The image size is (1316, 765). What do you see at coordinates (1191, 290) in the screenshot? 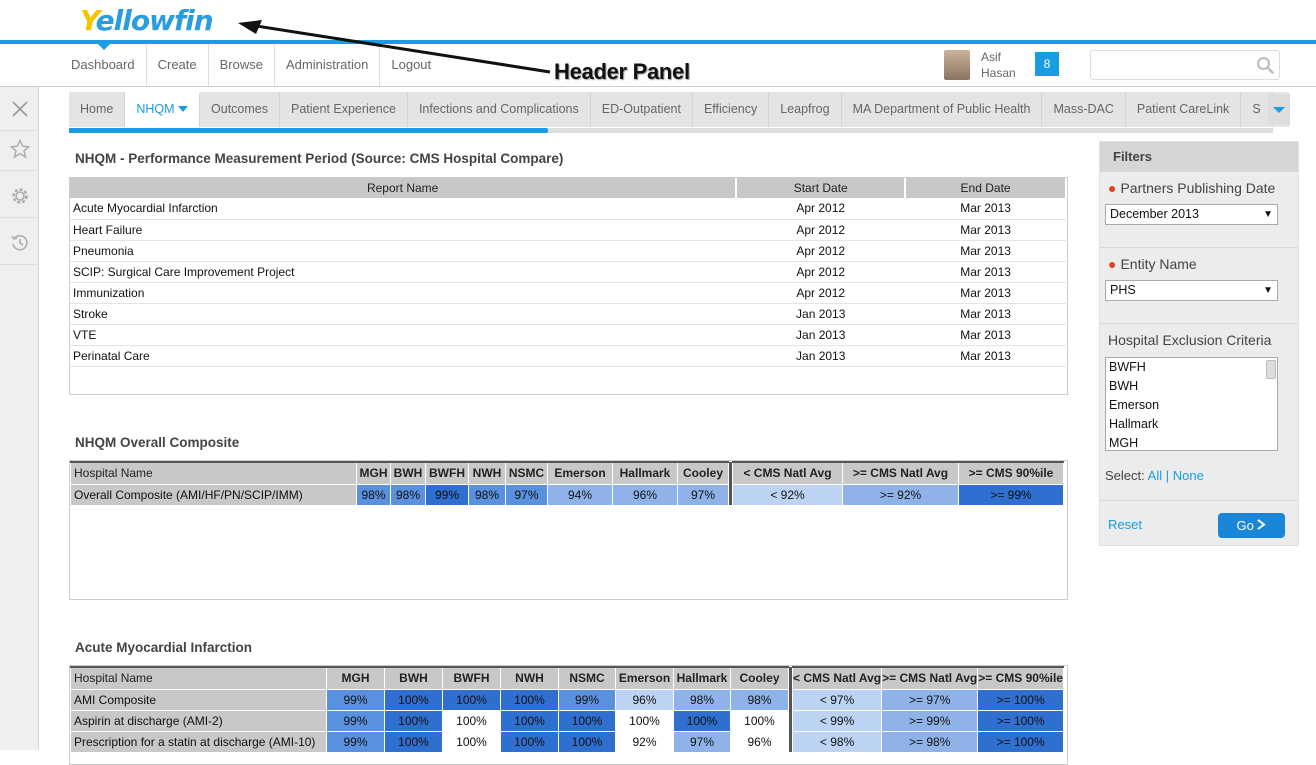
I see `entity-name-select: PHS ▼` at bounding box center [1191, 290].